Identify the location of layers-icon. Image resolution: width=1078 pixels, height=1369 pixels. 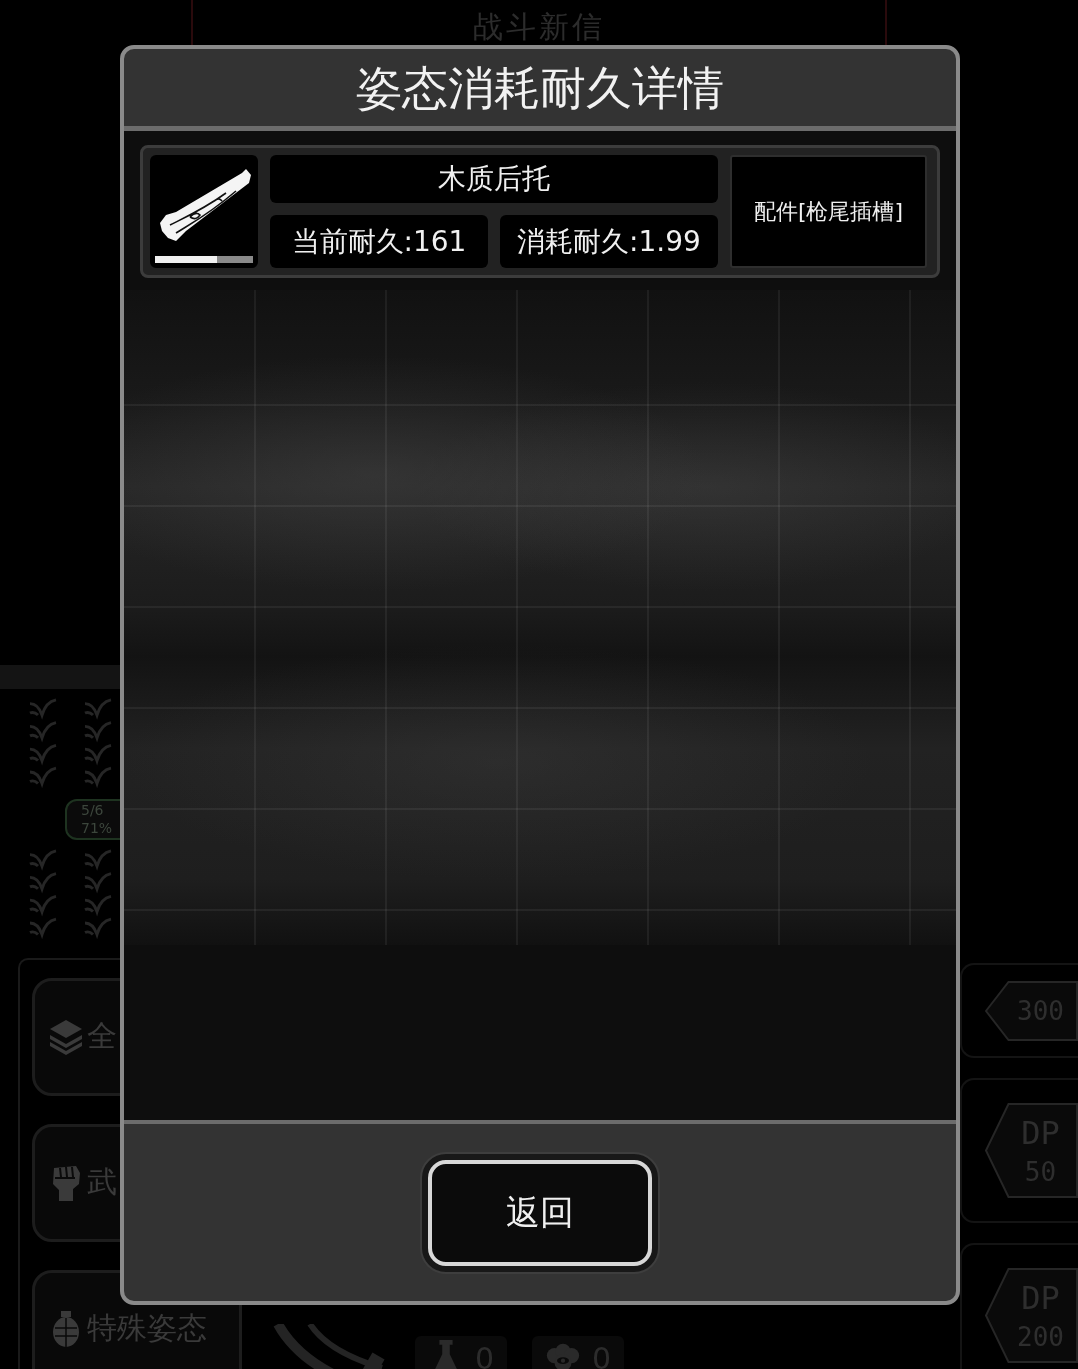
(66, 1037).